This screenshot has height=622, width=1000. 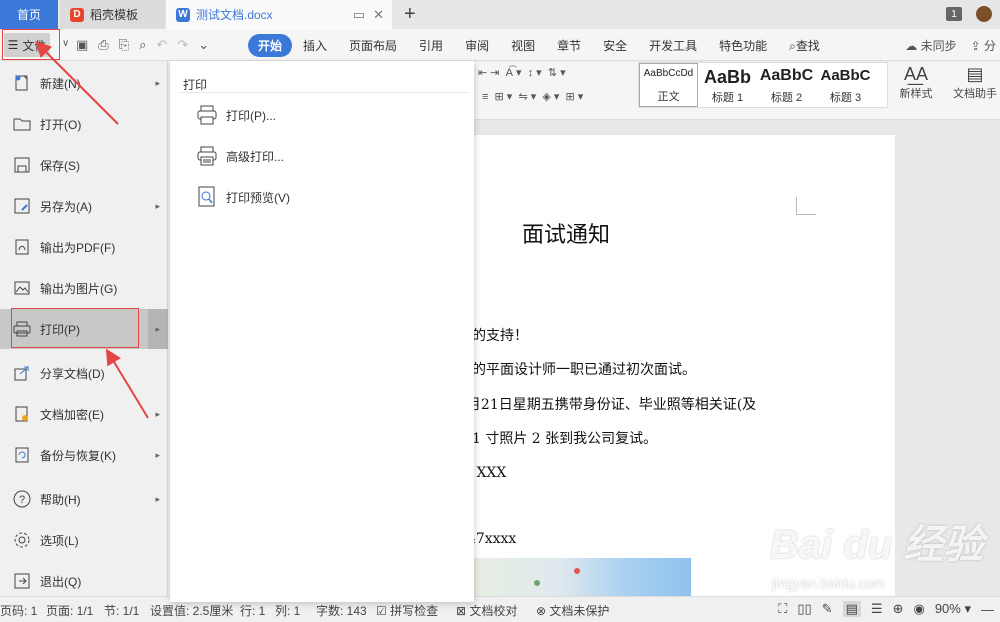 What do you see at coordinates (112, 14) in the screenshot?
I see `tab-templates: D 稻壳模板` at bounding box center [112, 14].